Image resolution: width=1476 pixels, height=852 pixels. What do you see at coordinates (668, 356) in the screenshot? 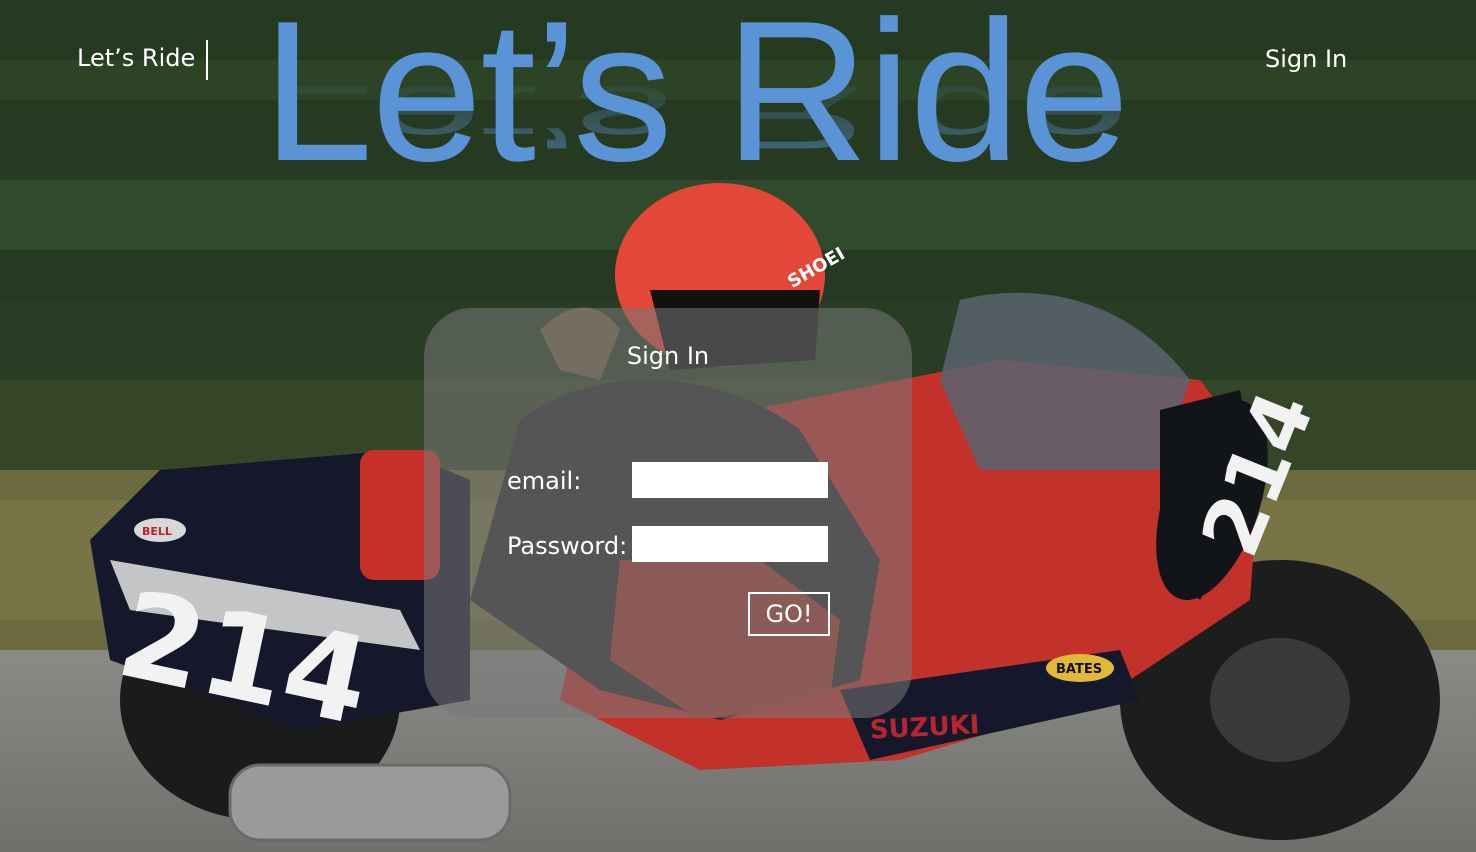
I see `sign-in-title: Sign In` at bounding box center [668, 356].